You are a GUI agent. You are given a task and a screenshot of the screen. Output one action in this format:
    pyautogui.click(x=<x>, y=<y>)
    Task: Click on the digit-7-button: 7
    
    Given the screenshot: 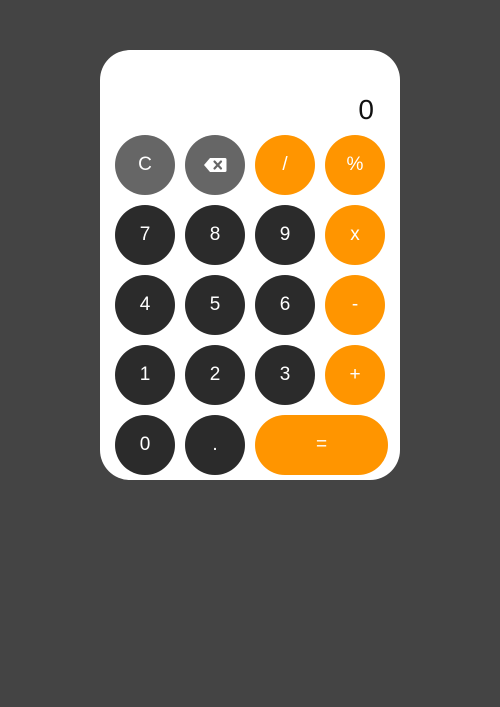 What is the action you would take?
    pyautogui.click(x=145, y=235)
    